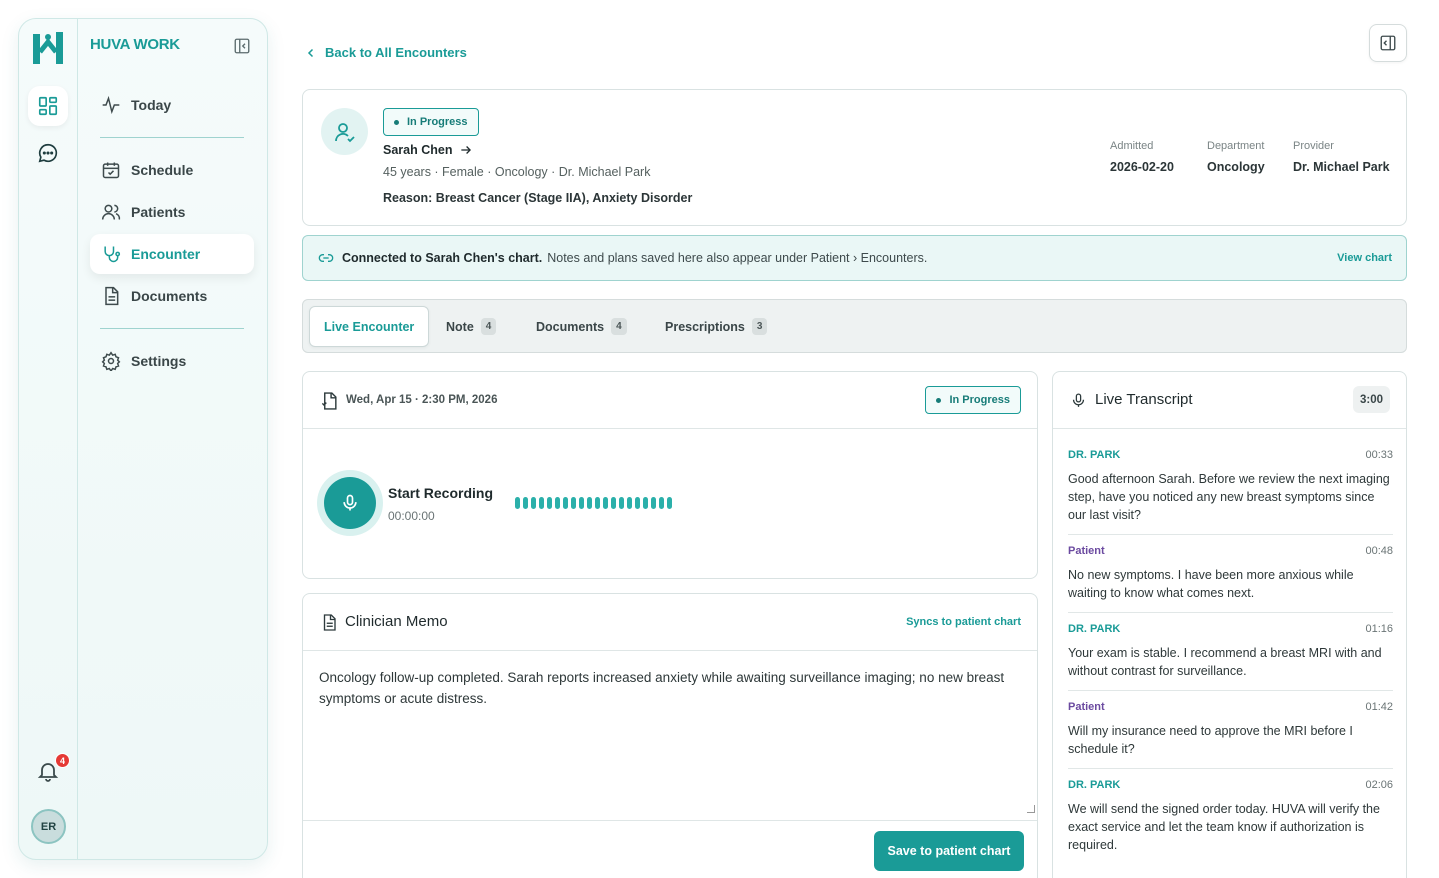 The width and height of the screenshot is (1439, 878). I want to click on memo-header: Clinician Memo Syncs to patient chart, so click(670, 622).